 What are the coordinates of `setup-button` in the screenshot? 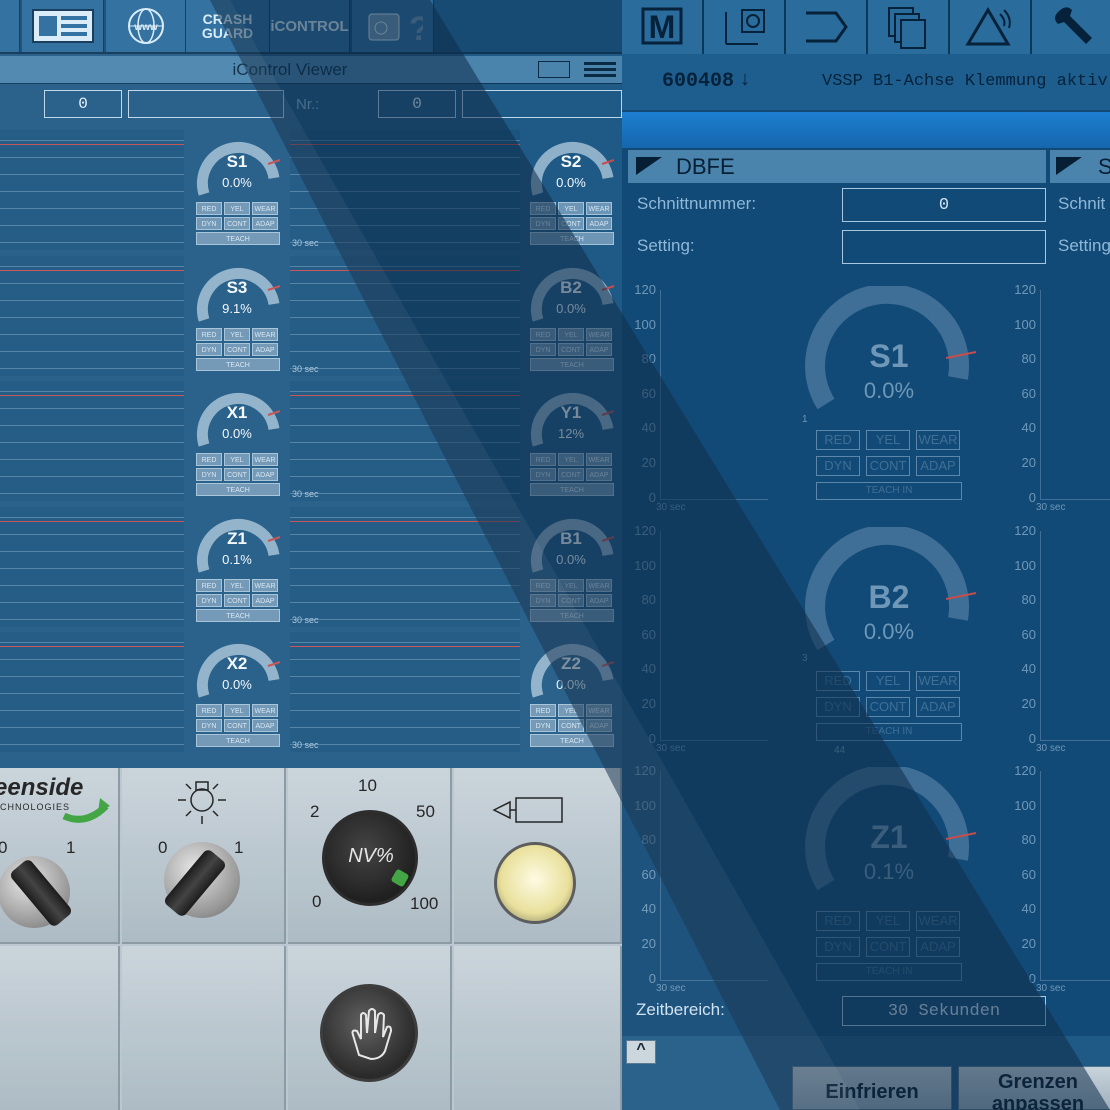 It's located at (1071, 27).